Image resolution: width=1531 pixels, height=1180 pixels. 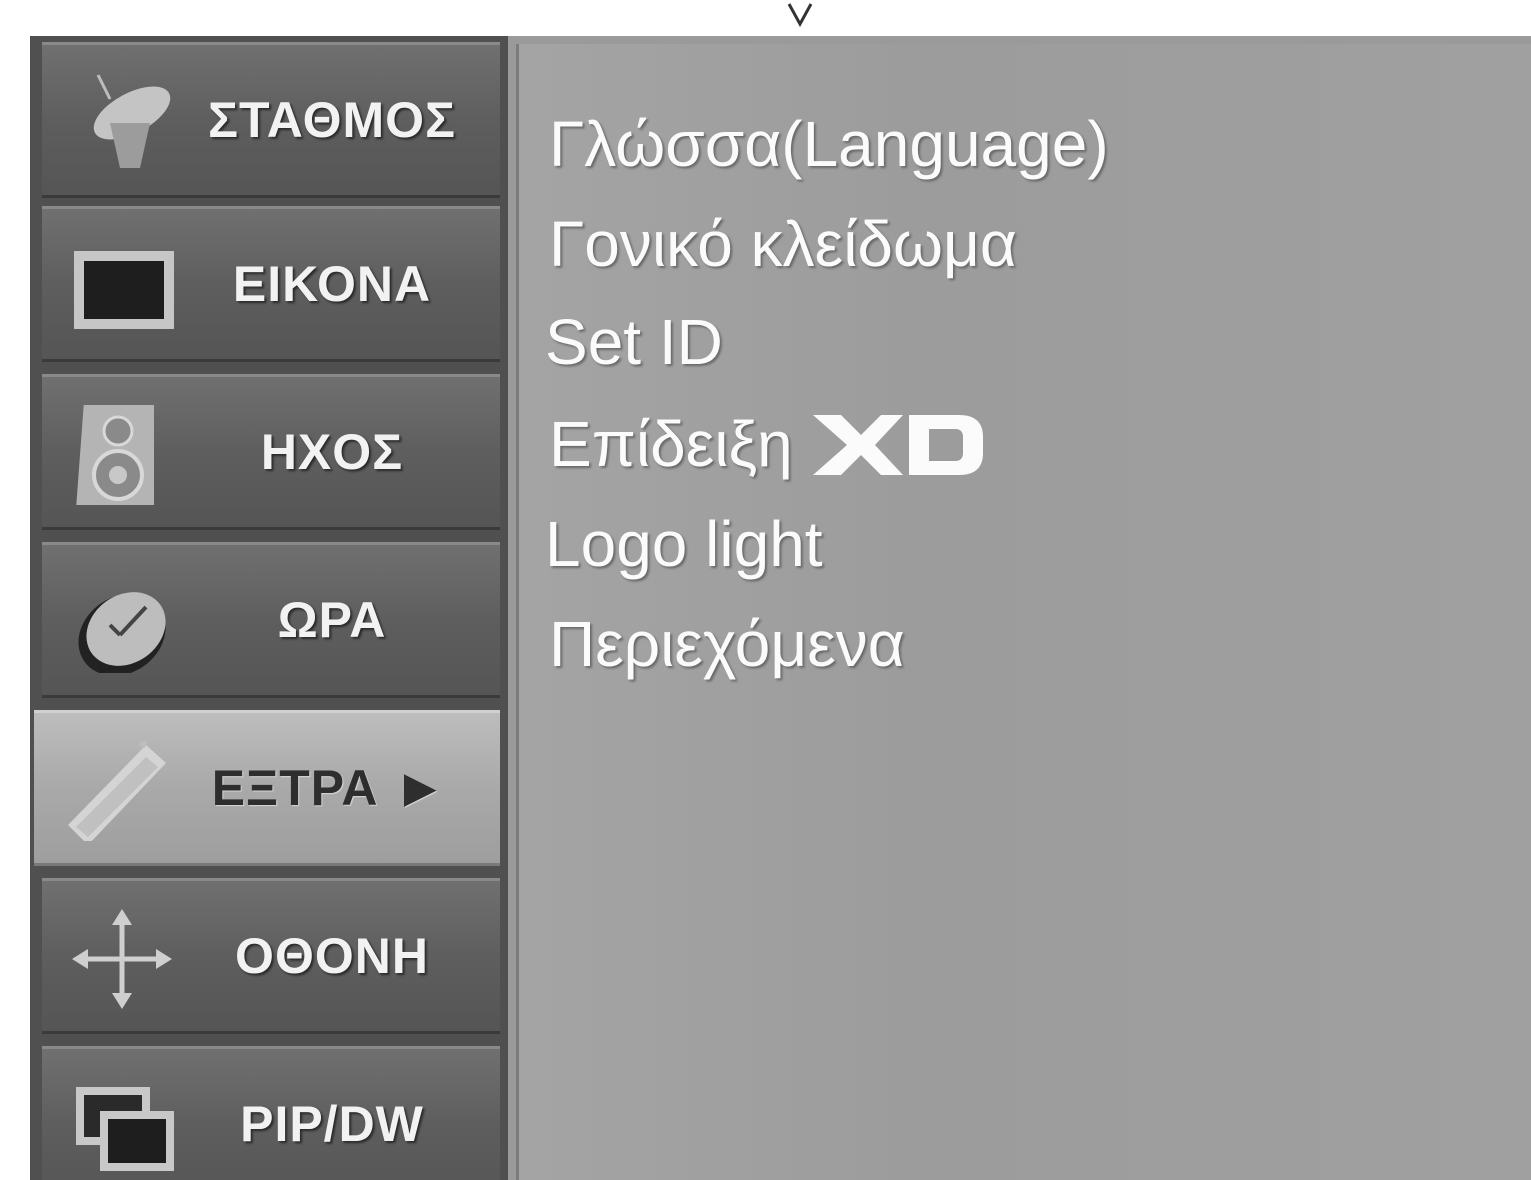 I want to click on picture-icon, so click(x=124, y=290).